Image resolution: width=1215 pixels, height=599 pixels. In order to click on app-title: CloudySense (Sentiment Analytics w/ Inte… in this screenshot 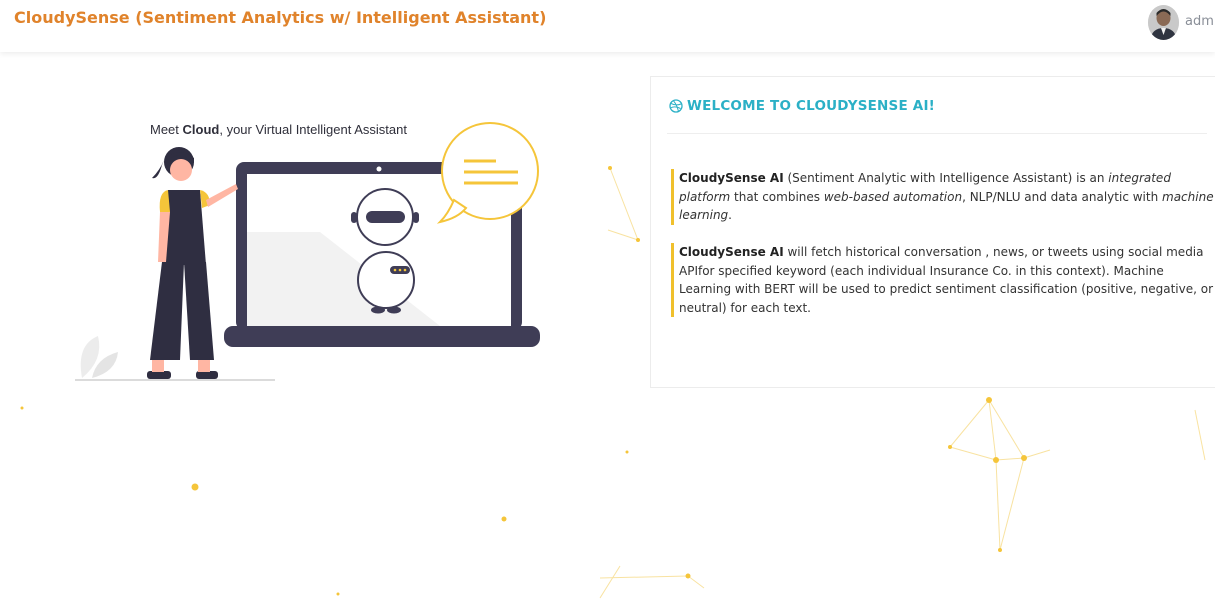, I will do `click(280, 17)`.